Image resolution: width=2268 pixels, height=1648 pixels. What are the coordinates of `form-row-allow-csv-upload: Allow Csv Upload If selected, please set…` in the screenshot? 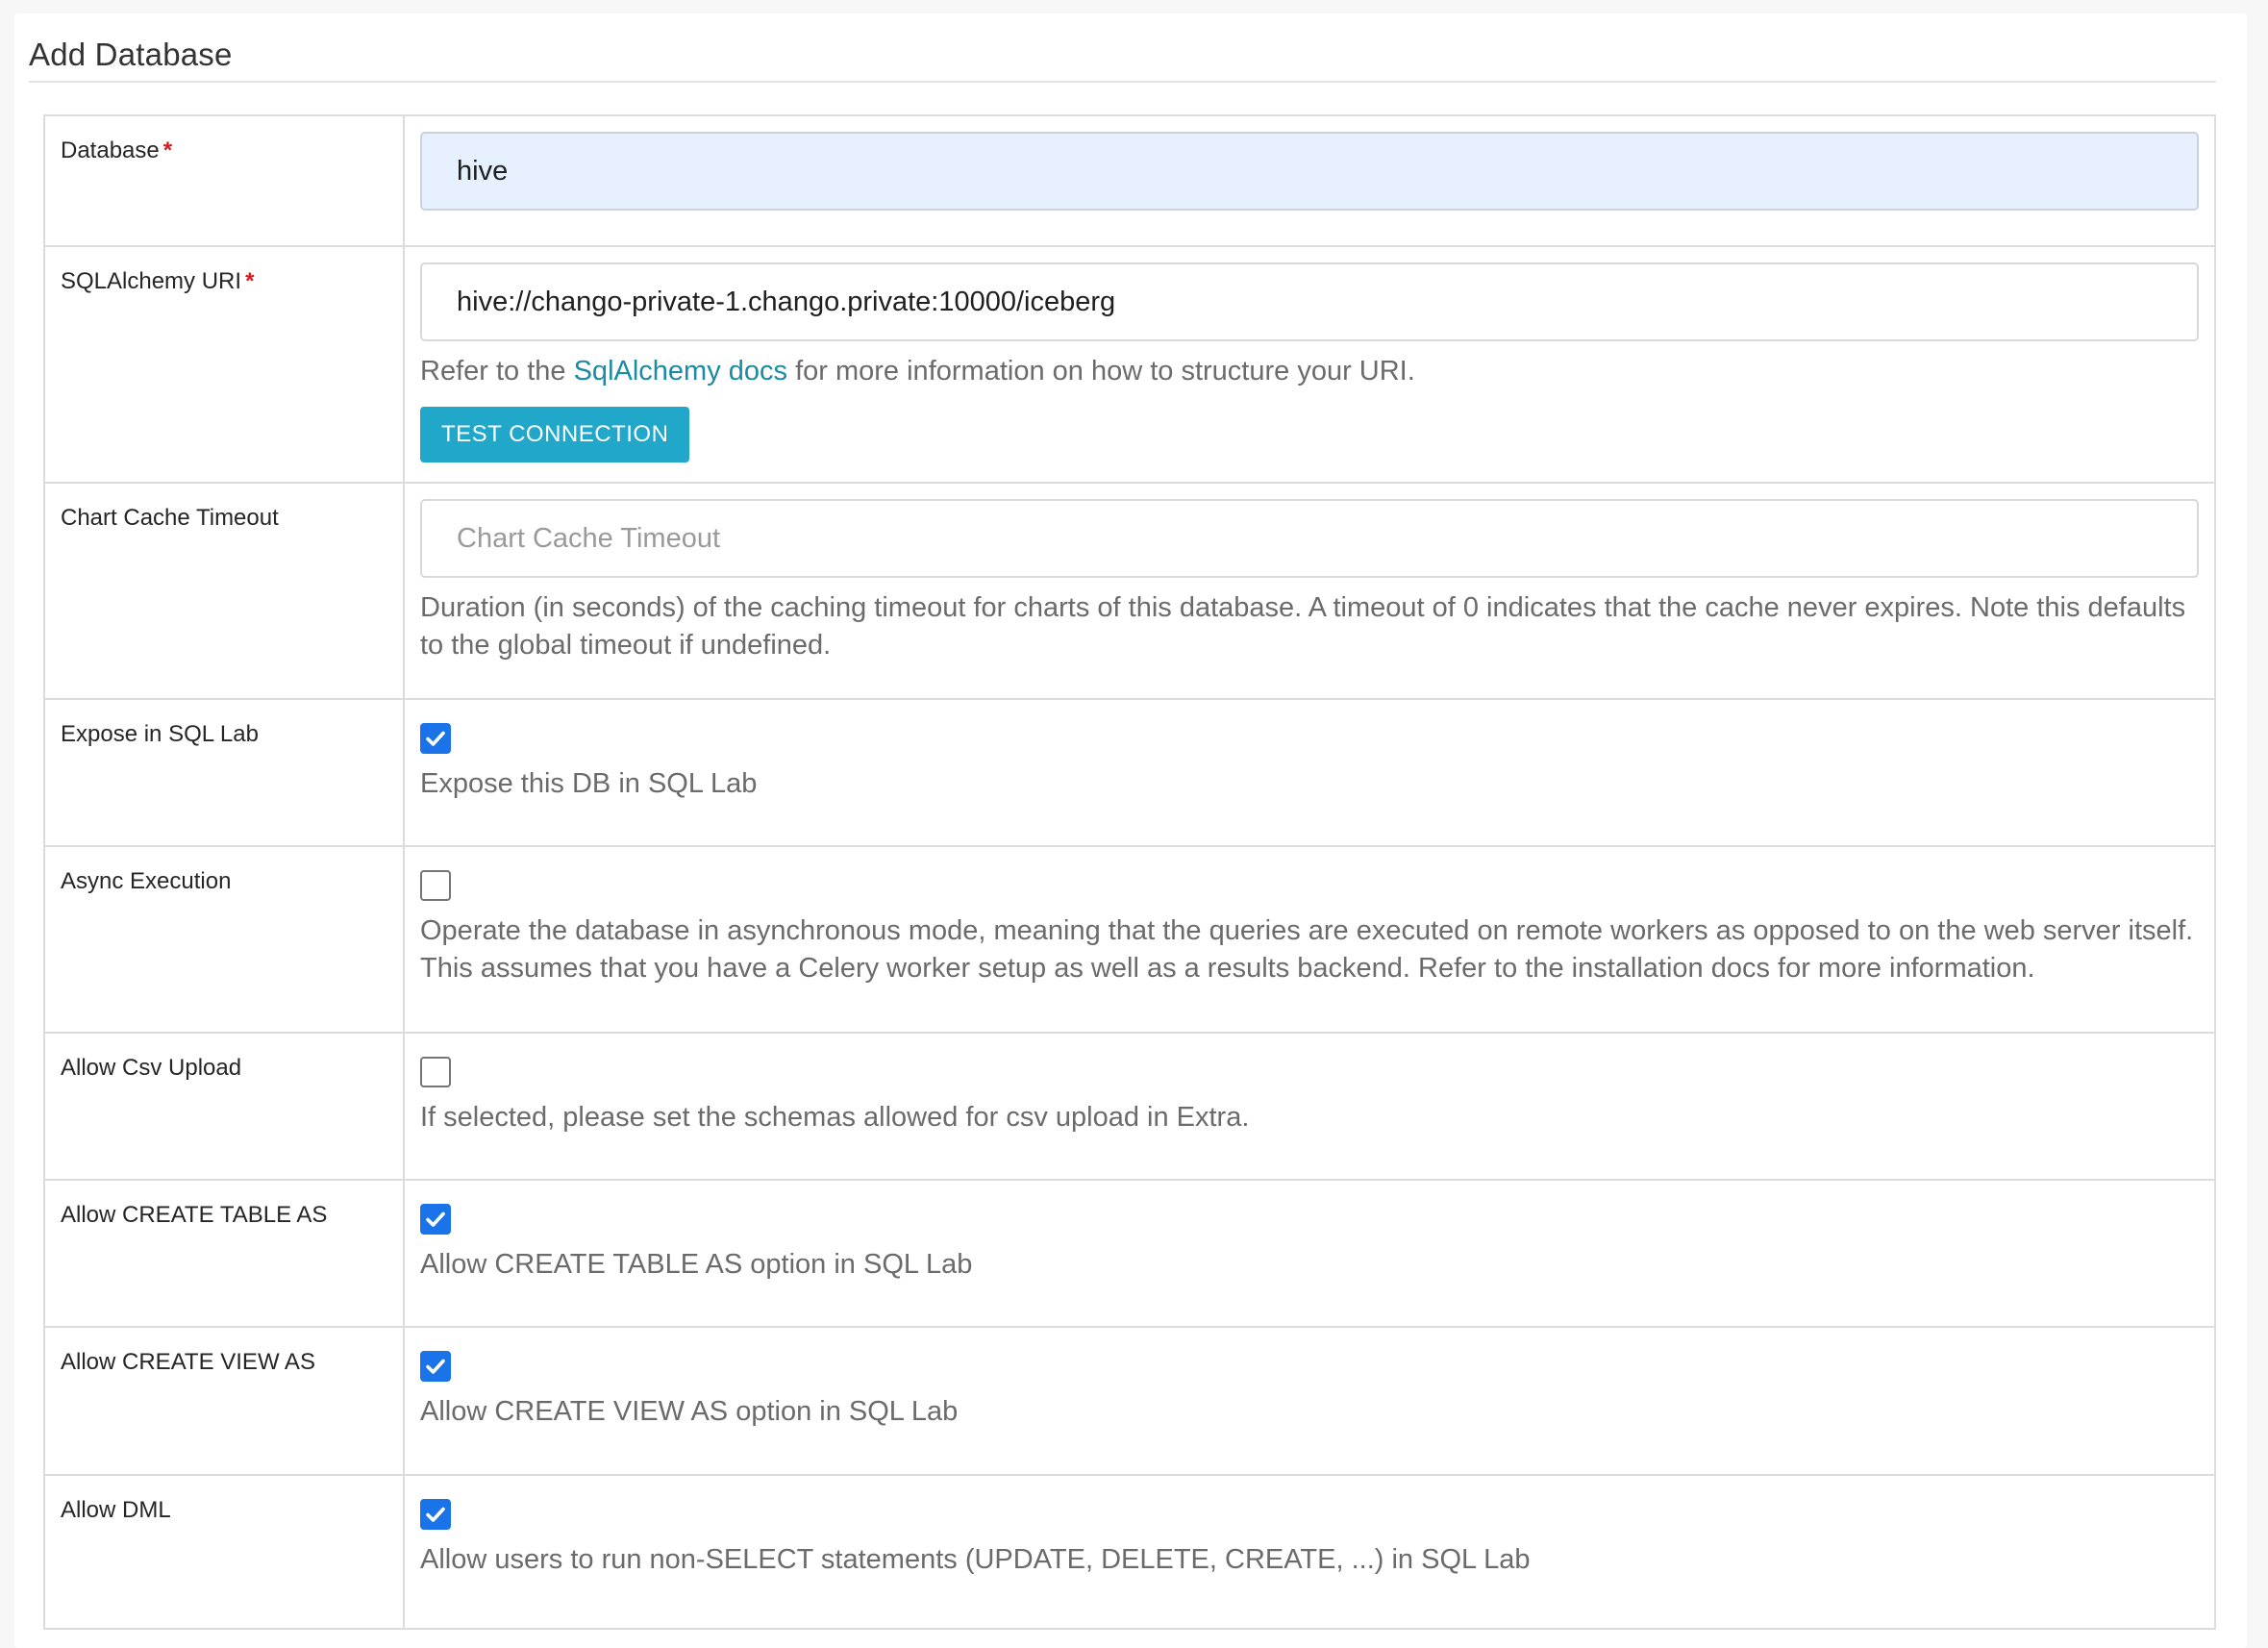 It's located at (1129, 1106).